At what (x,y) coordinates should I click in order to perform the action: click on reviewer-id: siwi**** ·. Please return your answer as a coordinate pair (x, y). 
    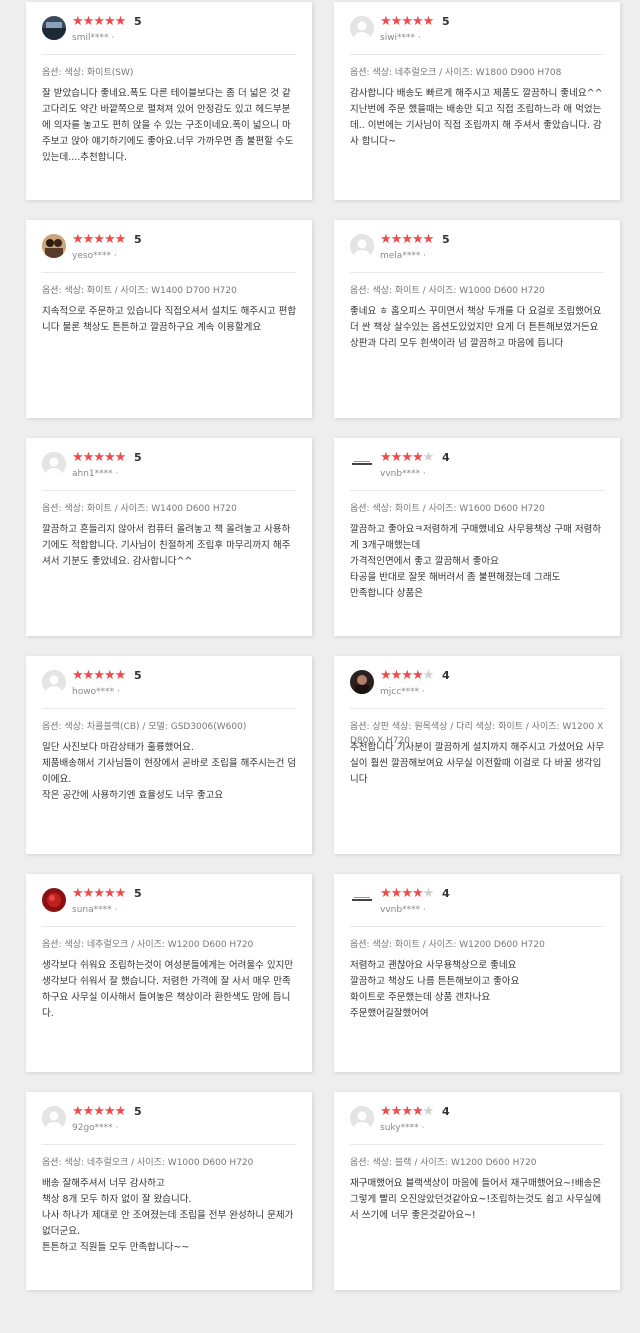
    Looking at the image, I should click on (400, 38).